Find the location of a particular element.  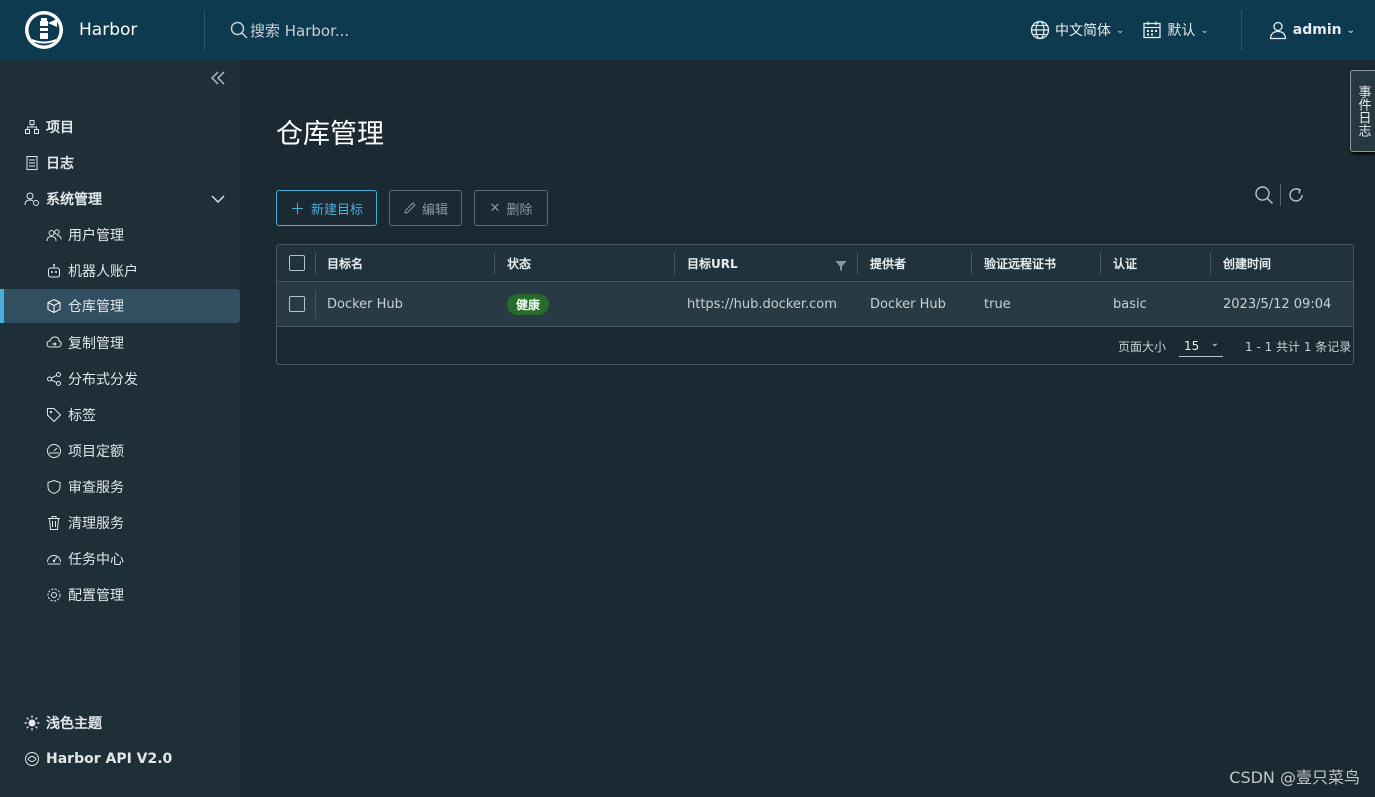

harbor-logo-icon is located at coordinates (44, 30).